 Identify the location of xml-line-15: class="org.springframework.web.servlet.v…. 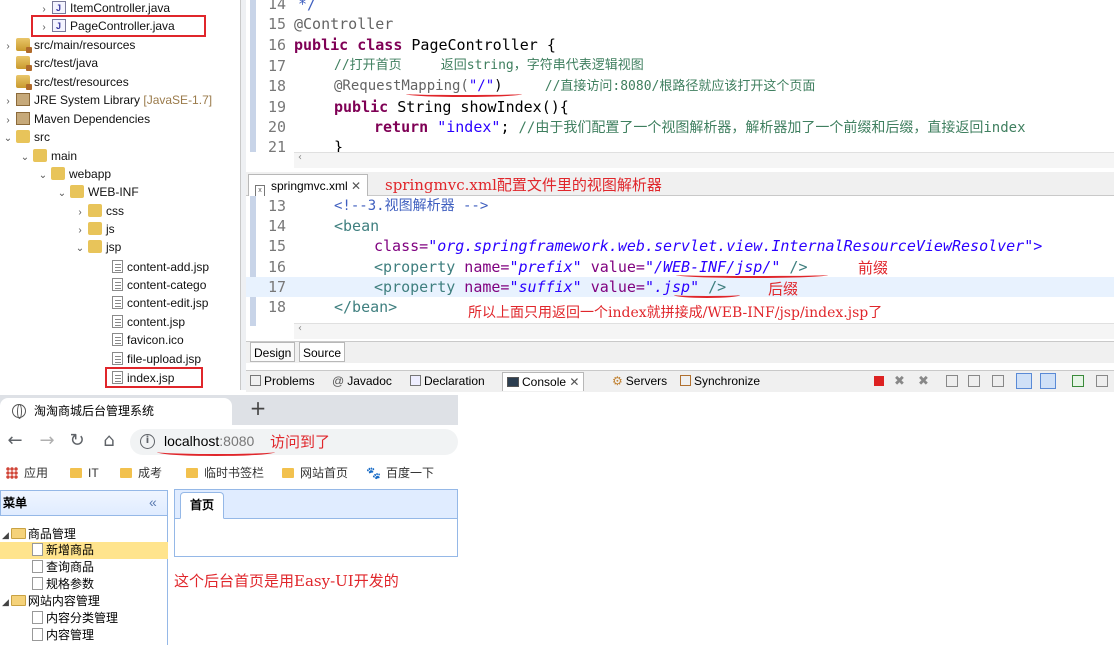
(708, 246).